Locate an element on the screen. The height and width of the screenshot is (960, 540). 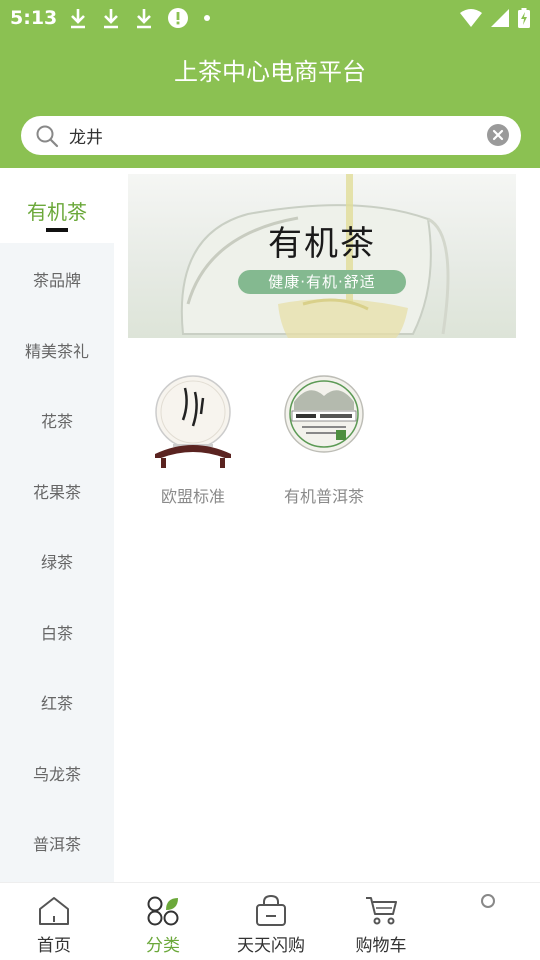
sidebar-item-label: 普洱茶 is located at coordinates (56, 844).